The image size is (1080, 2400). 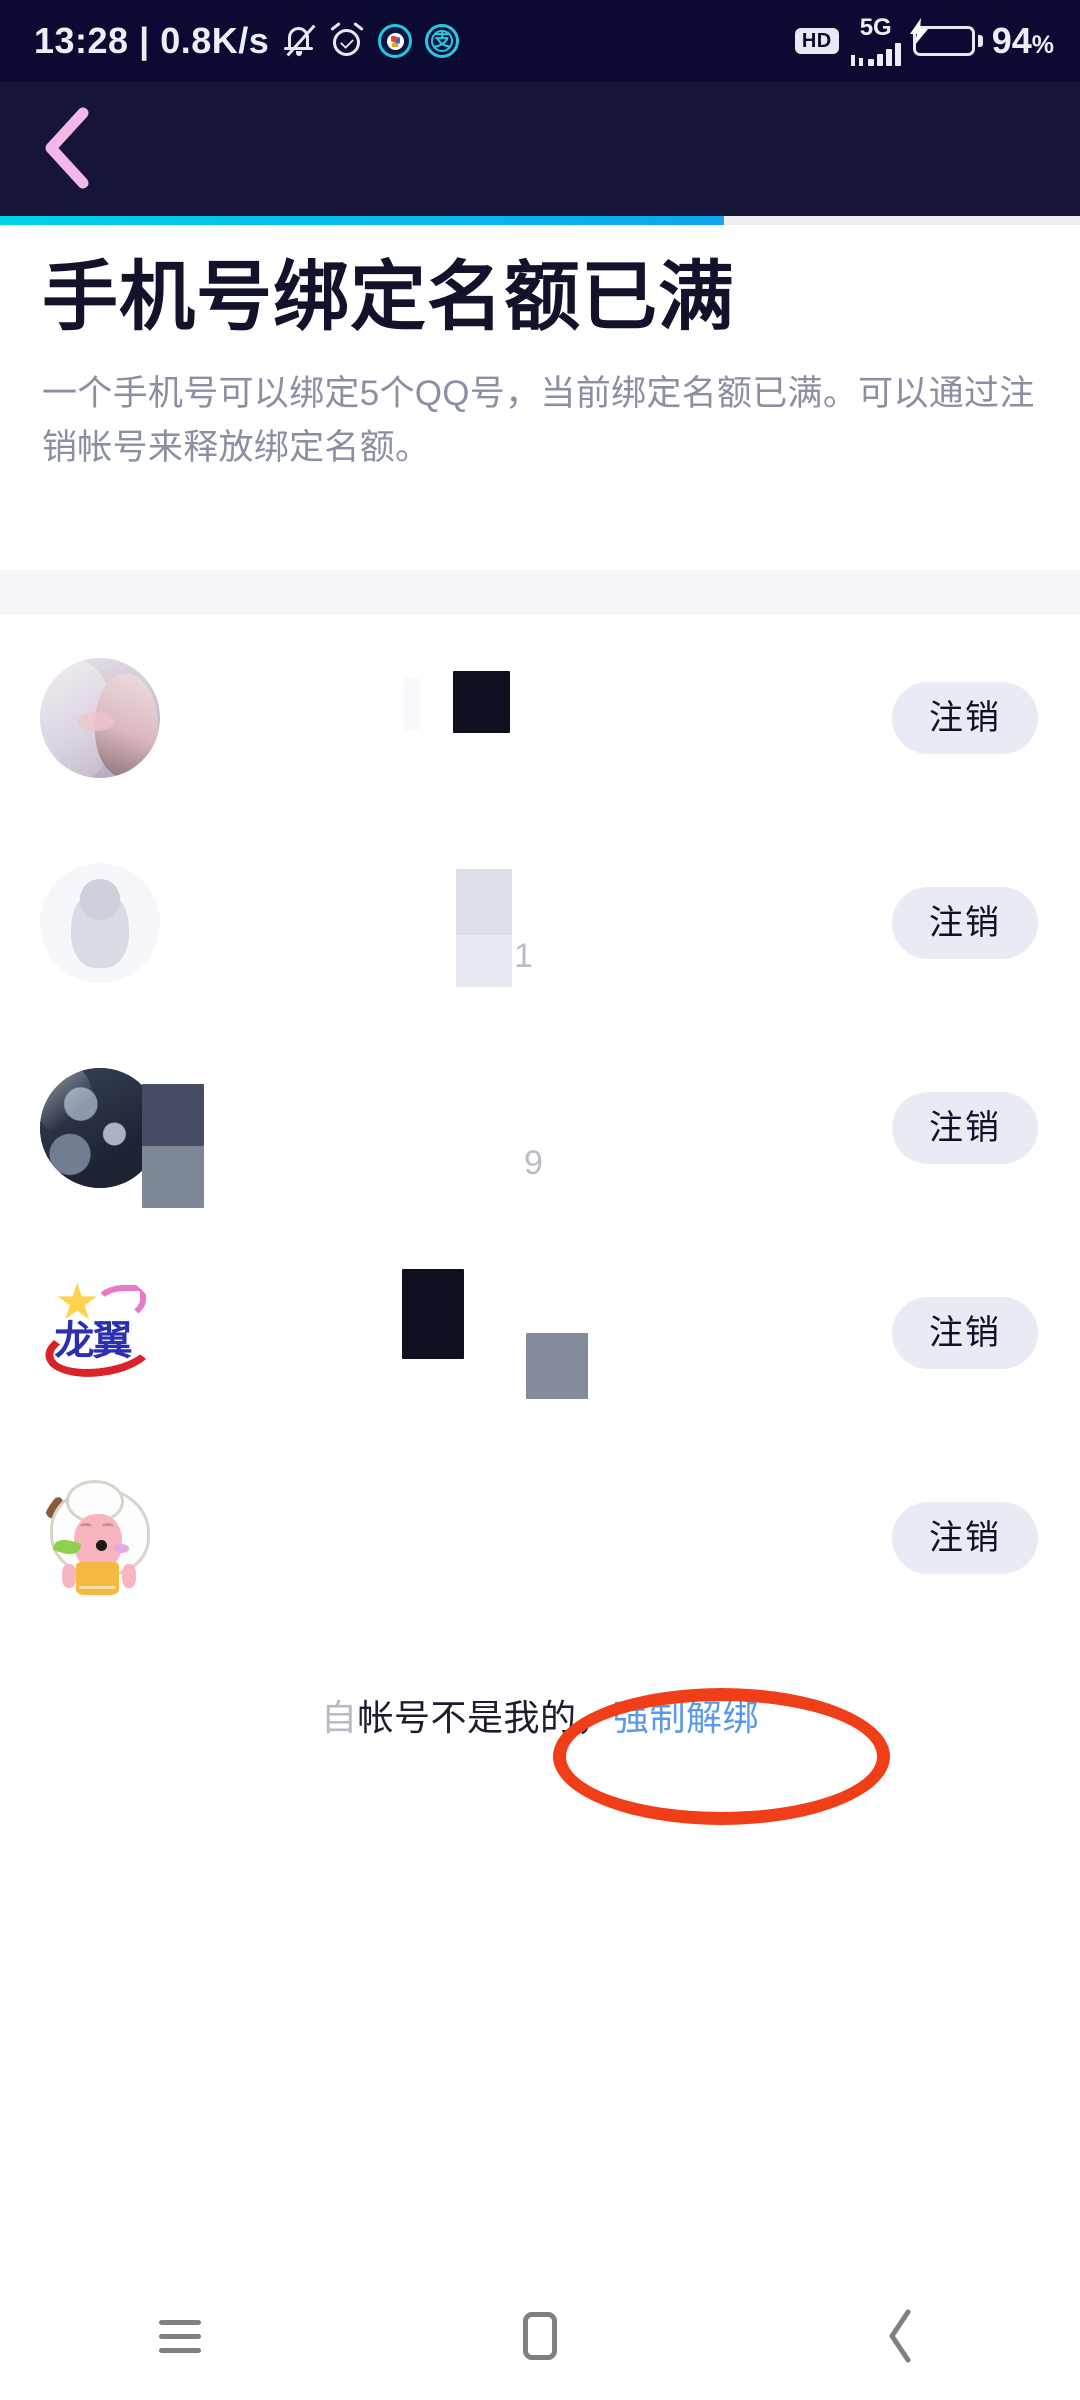 What do you see at coordinates (523, 955) in the screenshot?
I see `account-uin: 1` at bounding box center [523, 955].